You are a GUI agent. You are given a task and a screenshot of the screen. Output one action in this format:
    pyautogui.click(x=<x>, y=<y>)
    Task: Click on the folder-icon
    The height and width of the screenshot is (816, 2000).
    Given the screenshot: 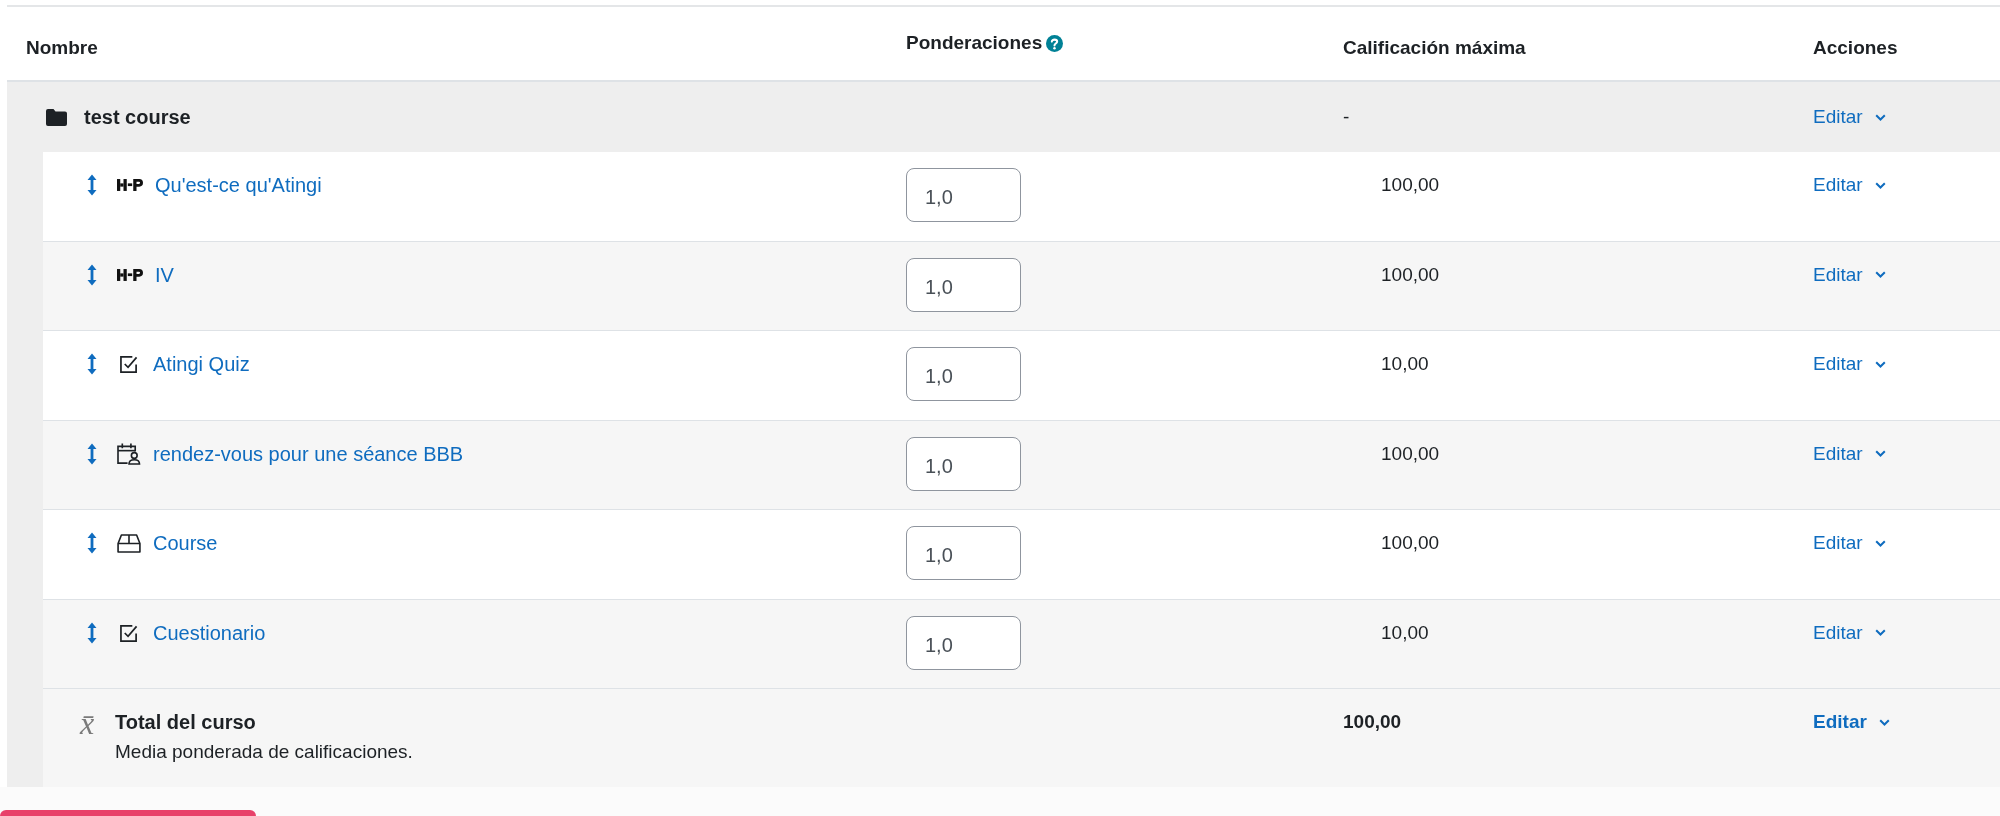 What is the action you would take?
    pyautogui.click(x=56, y=117)
    